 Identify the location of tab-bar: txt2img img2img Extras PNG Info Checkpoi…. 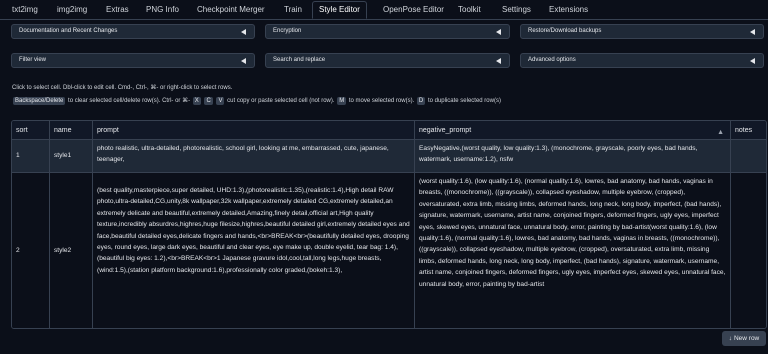
(384, 10).